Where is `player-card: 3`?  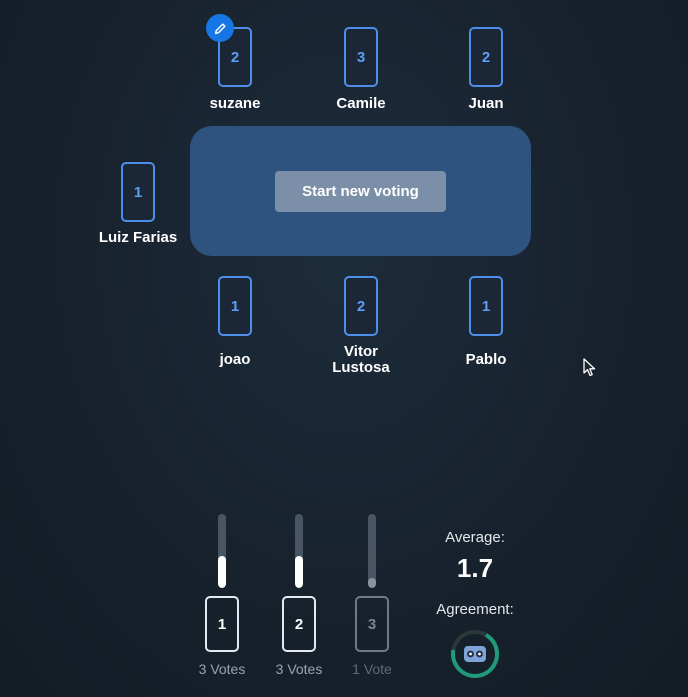
player-card: 3 is located at coordinates (361, 57).